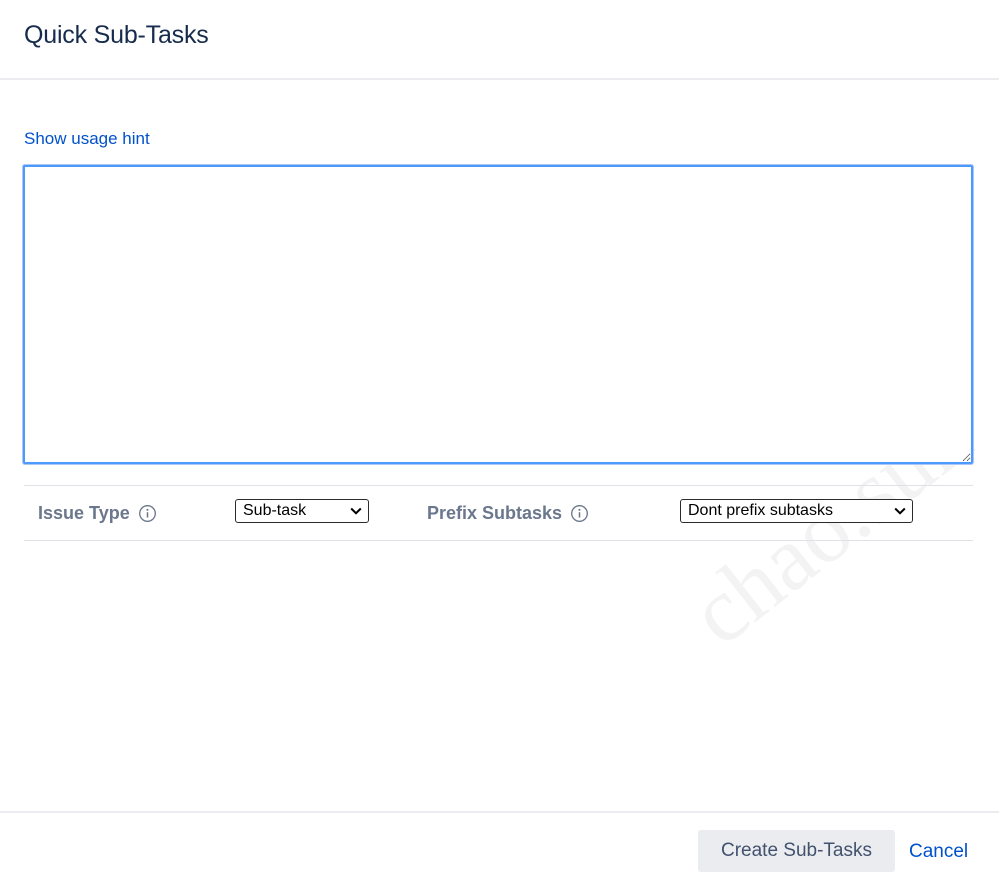 This screenshot has width=999, height=873. I want to click on create-subtasks-button: Create Sub-Tasks, so click(796, 851).